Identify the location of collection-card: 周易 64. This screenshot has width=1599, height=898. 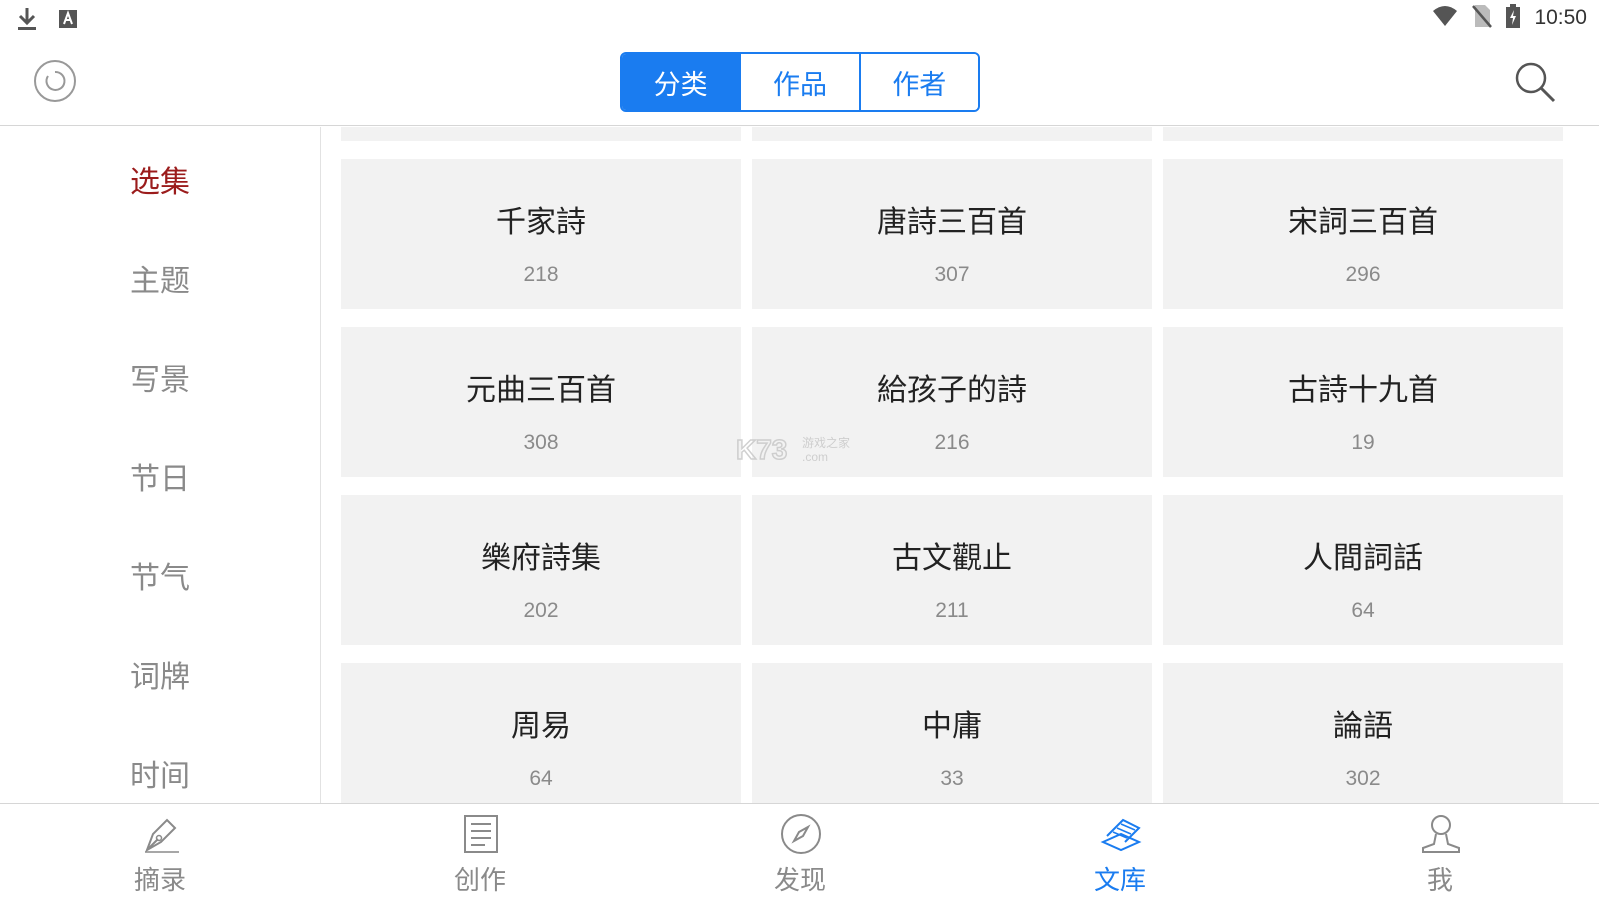
(541, 733).